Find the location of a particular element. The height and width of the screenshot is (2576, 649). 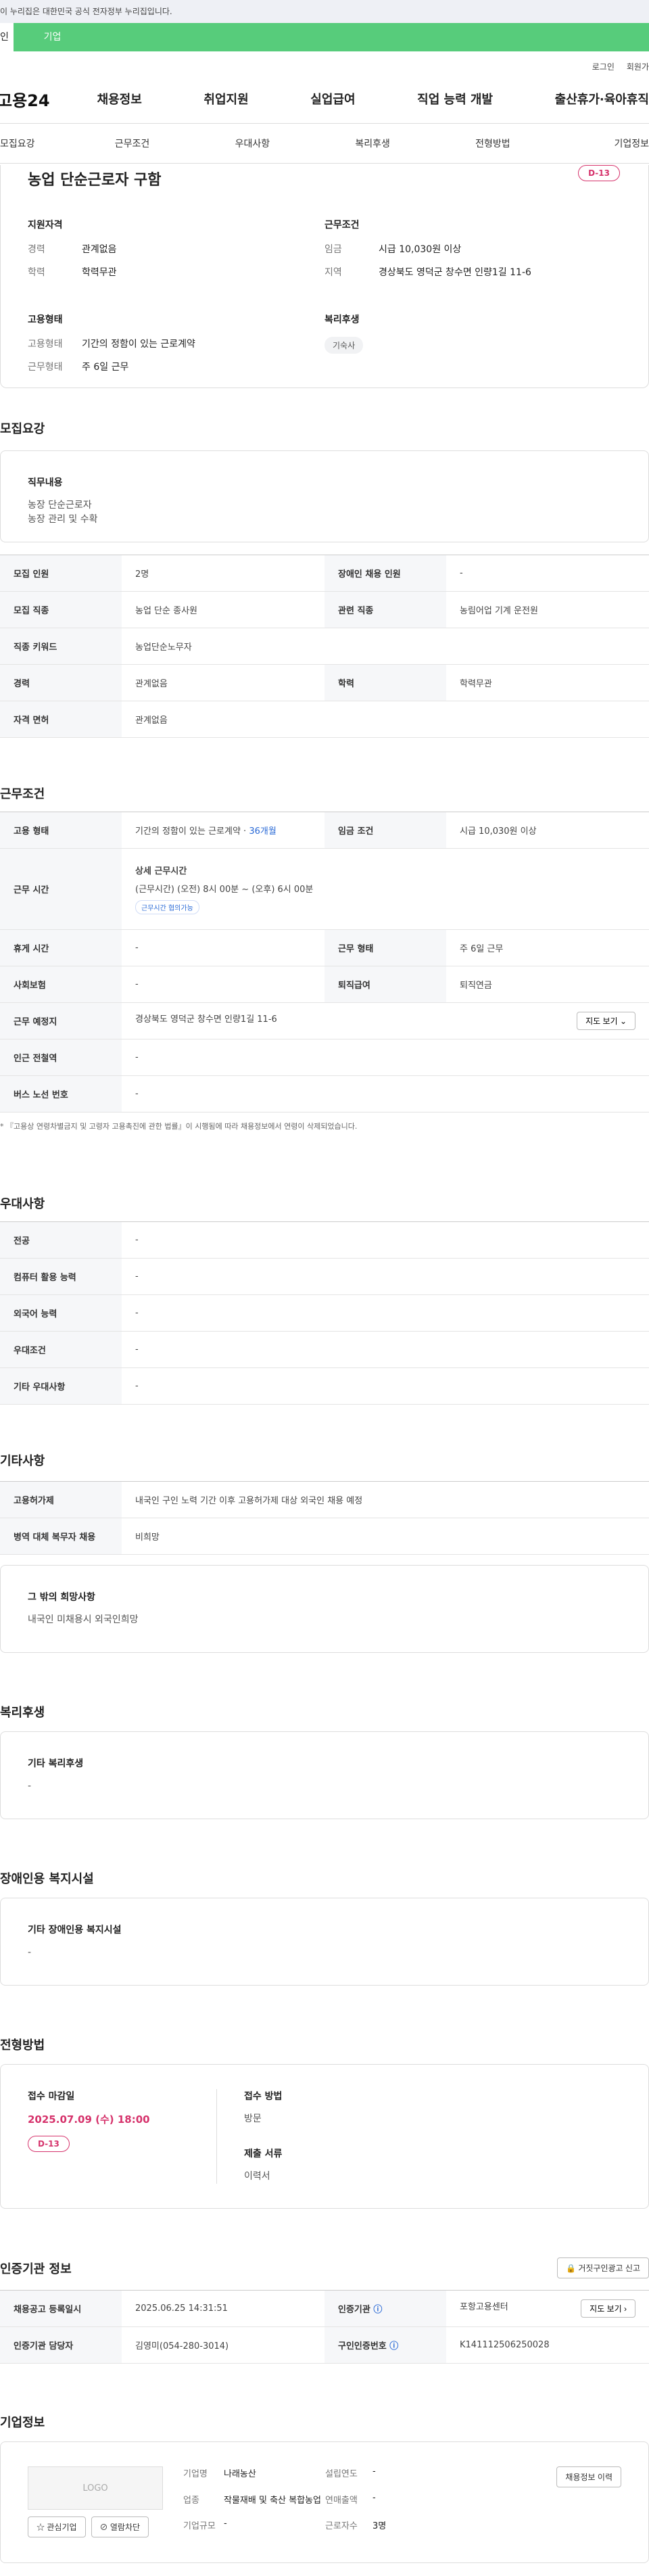

table-row: 컴퓨터 활용 능력 - is located at coordinates (324, 1276).